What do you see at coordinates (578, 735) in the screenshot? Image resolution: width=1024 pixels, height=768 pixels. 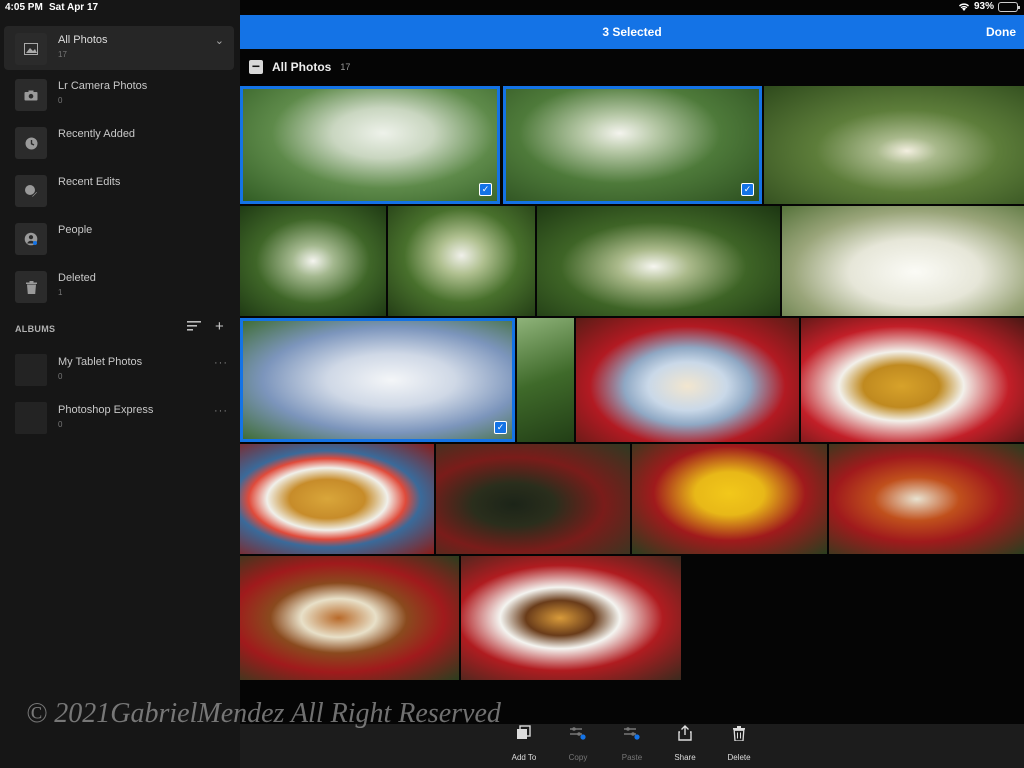 I see `copy-settings-icon` at bounding box center [578, 735].